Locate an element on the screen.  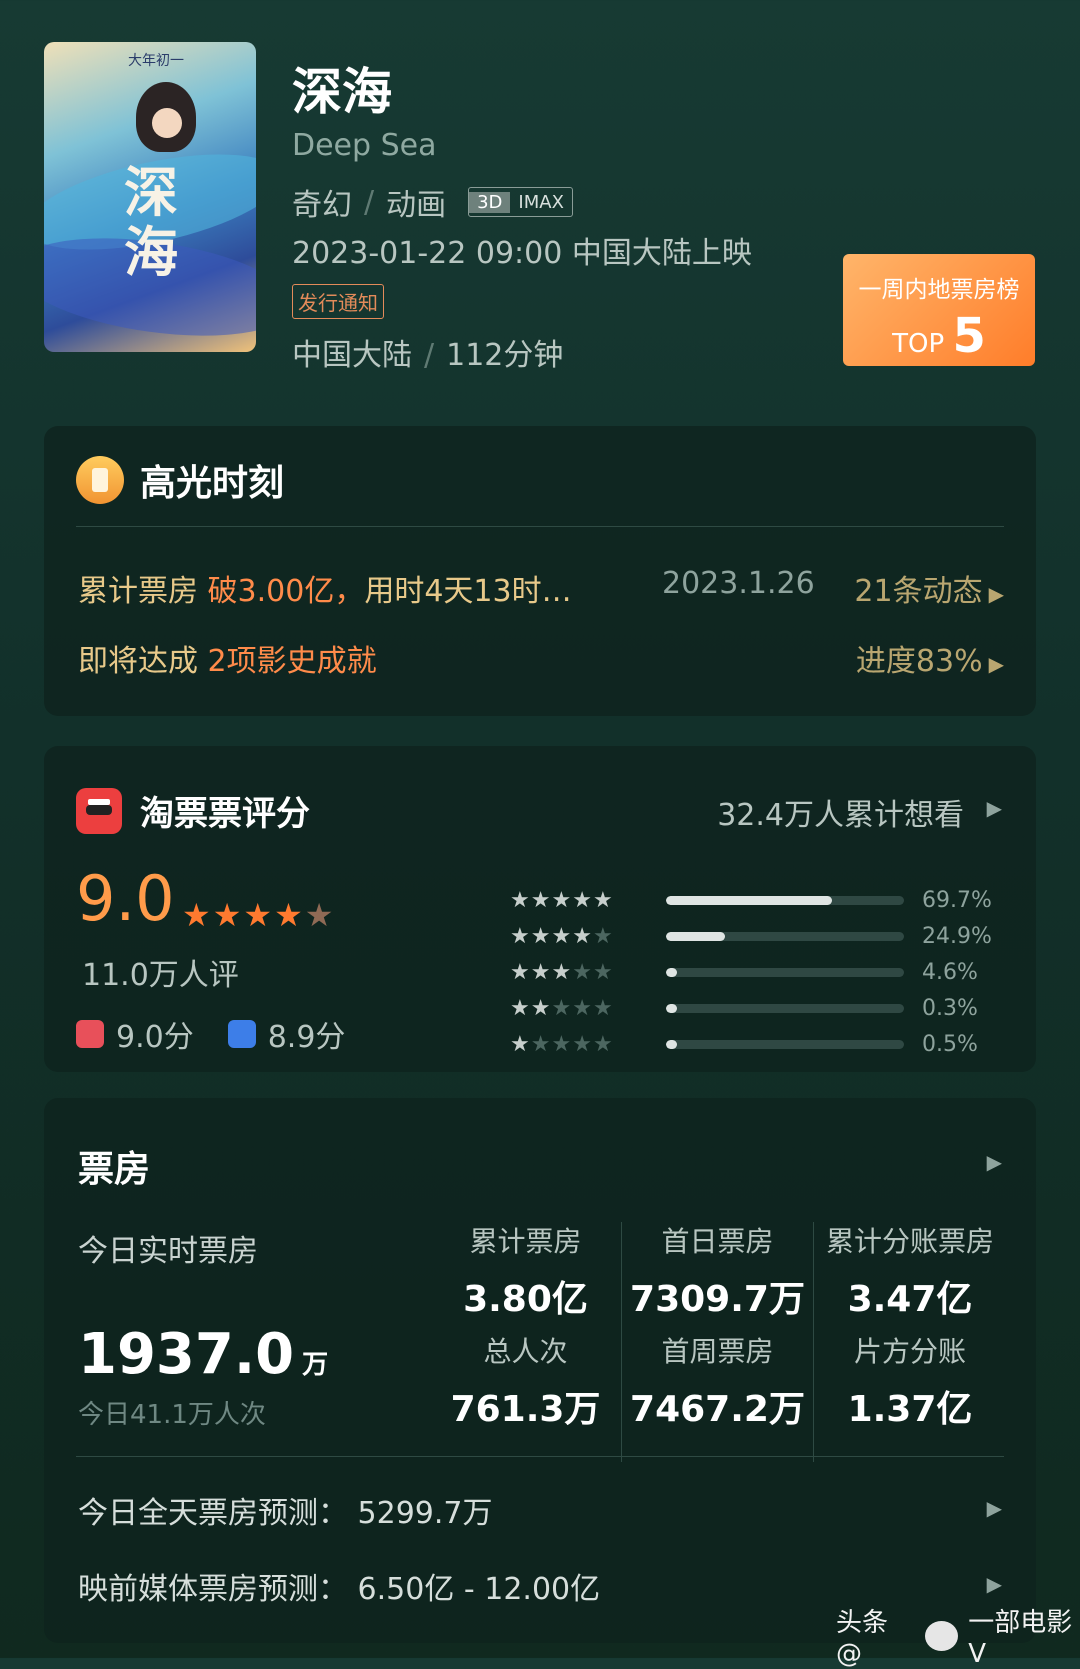
upcoming-achievements: 即将达成 2项影史成就 is located at coordinates (227, 658).